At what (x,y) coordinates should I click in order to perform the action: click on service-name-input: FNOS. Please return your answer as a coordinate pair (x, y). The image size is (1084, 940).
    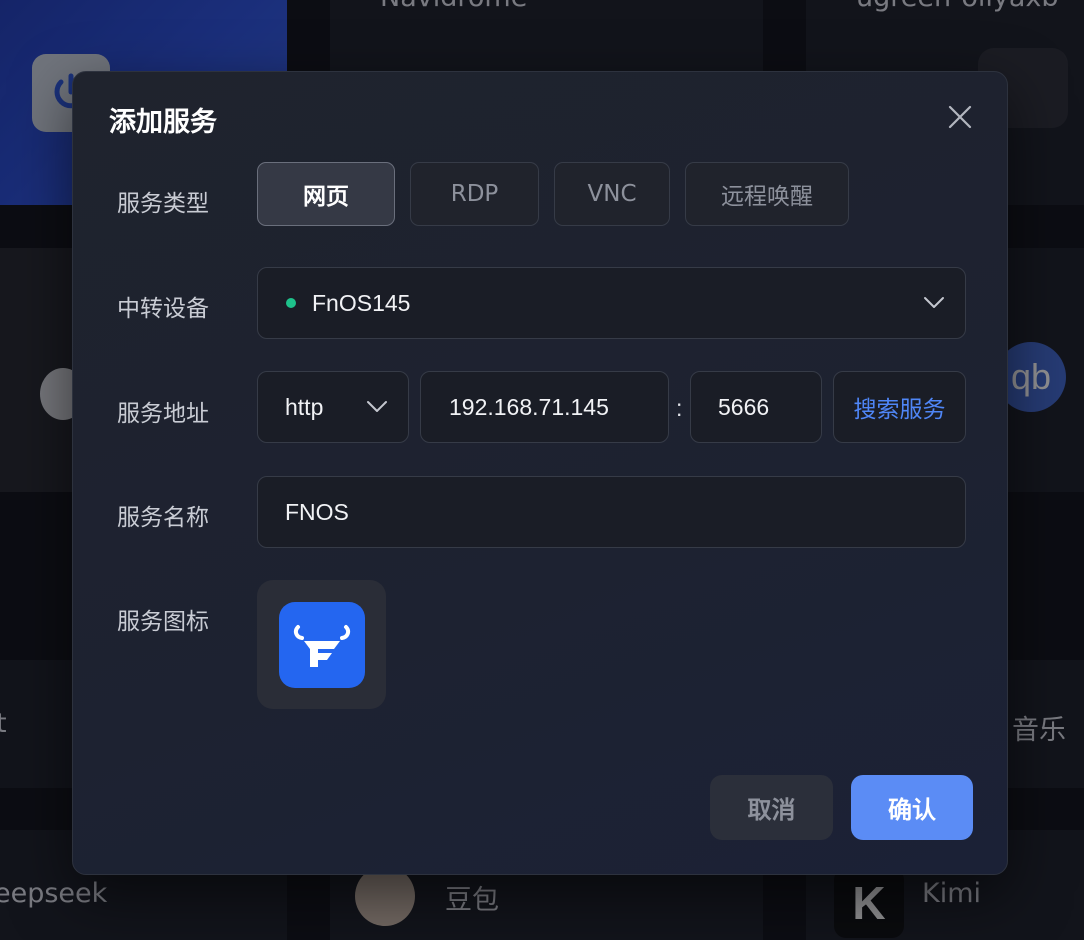
    Looking at the image, I should click on (611, 512).